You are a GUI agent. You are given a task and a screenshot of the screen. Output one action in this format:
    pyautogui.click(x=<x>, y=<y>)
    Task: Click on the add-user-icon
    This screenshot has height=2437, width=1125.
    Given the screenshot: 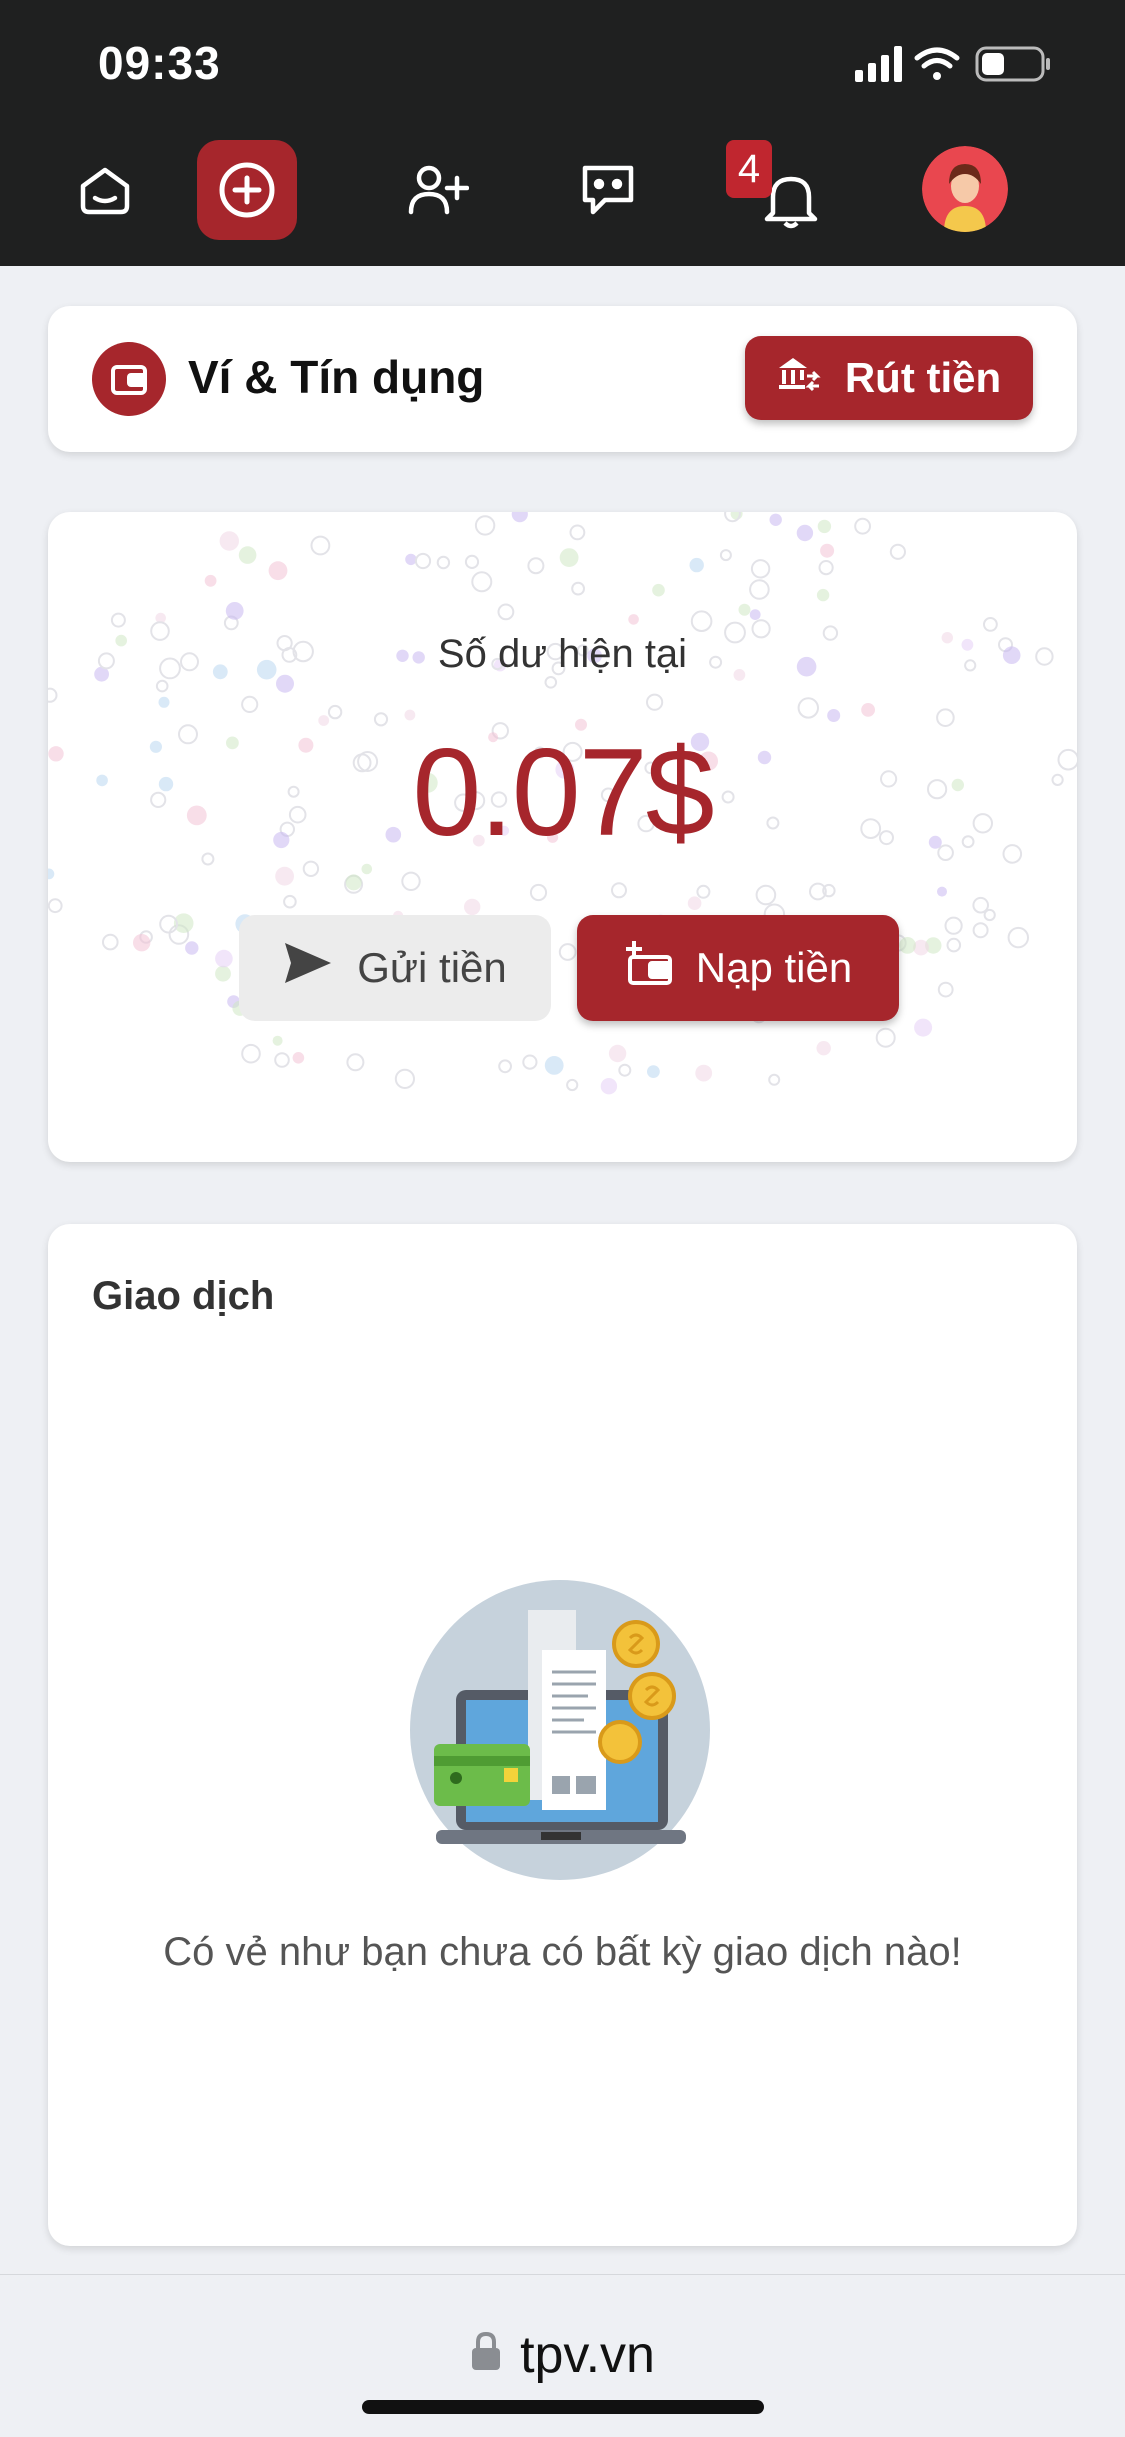 What is the action you would take?
    pyautogui.click(x=438, y=190)
    